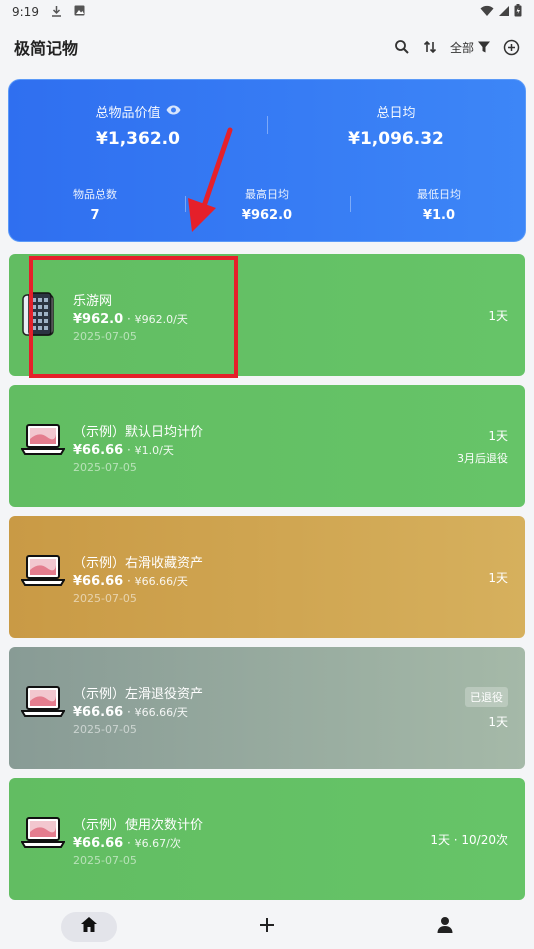  Describe the element at coordinates (267, 194) in the screenshot. I see `max-daily-label: 最高日均` at that location.